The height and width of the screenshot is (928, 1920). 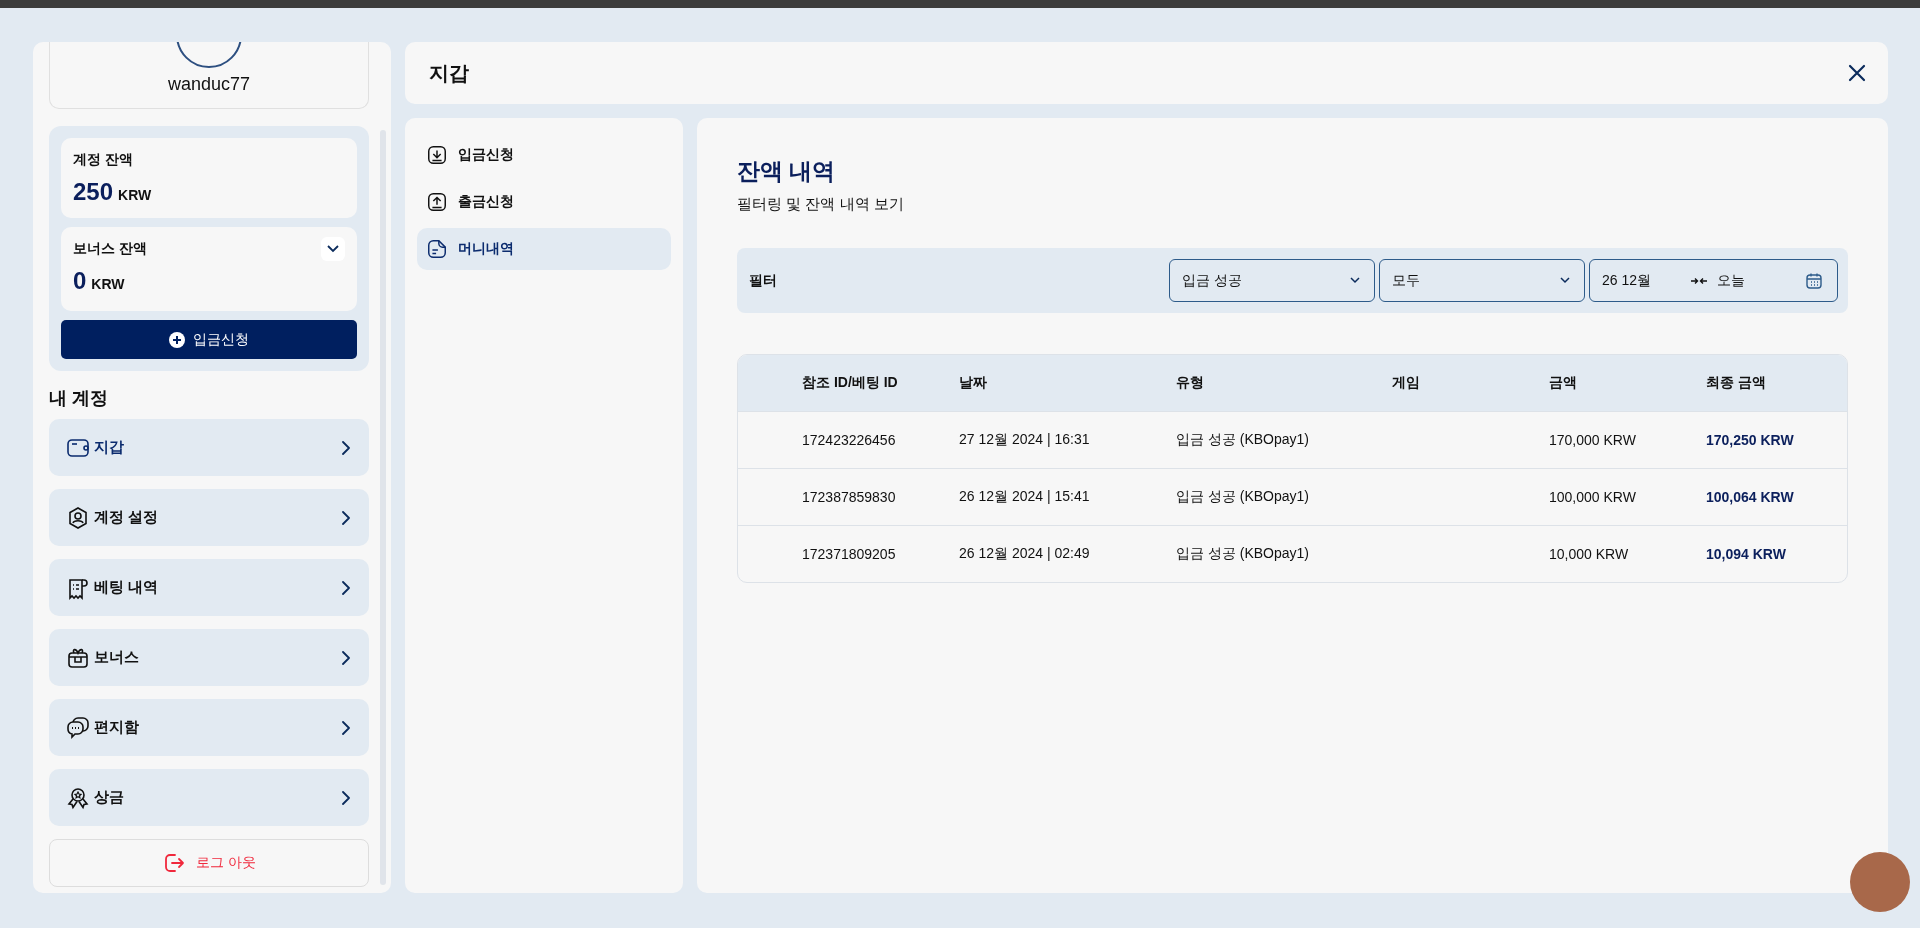 I want to click on account-menu-item: 계정 설정, so click(x=209, y=517).